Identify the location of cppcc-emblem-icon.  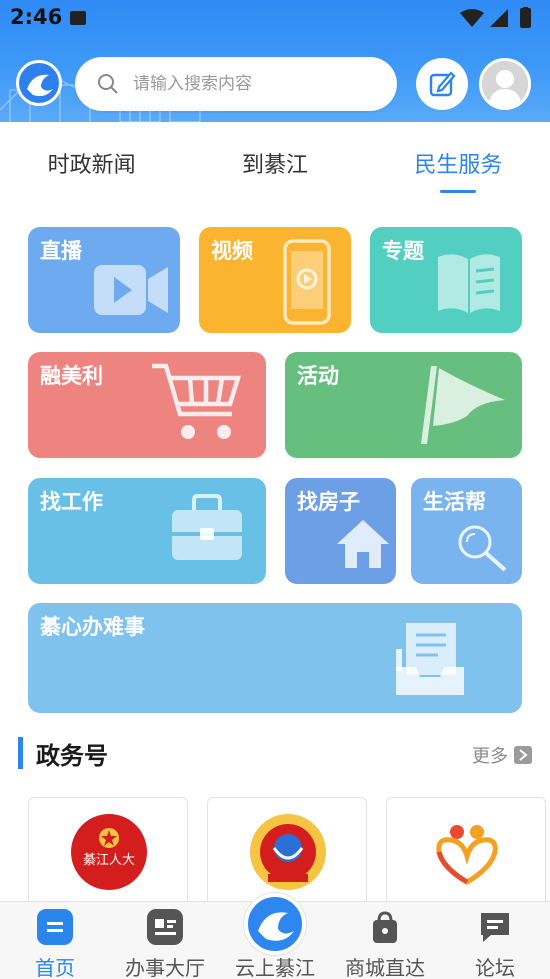
(288, 852).